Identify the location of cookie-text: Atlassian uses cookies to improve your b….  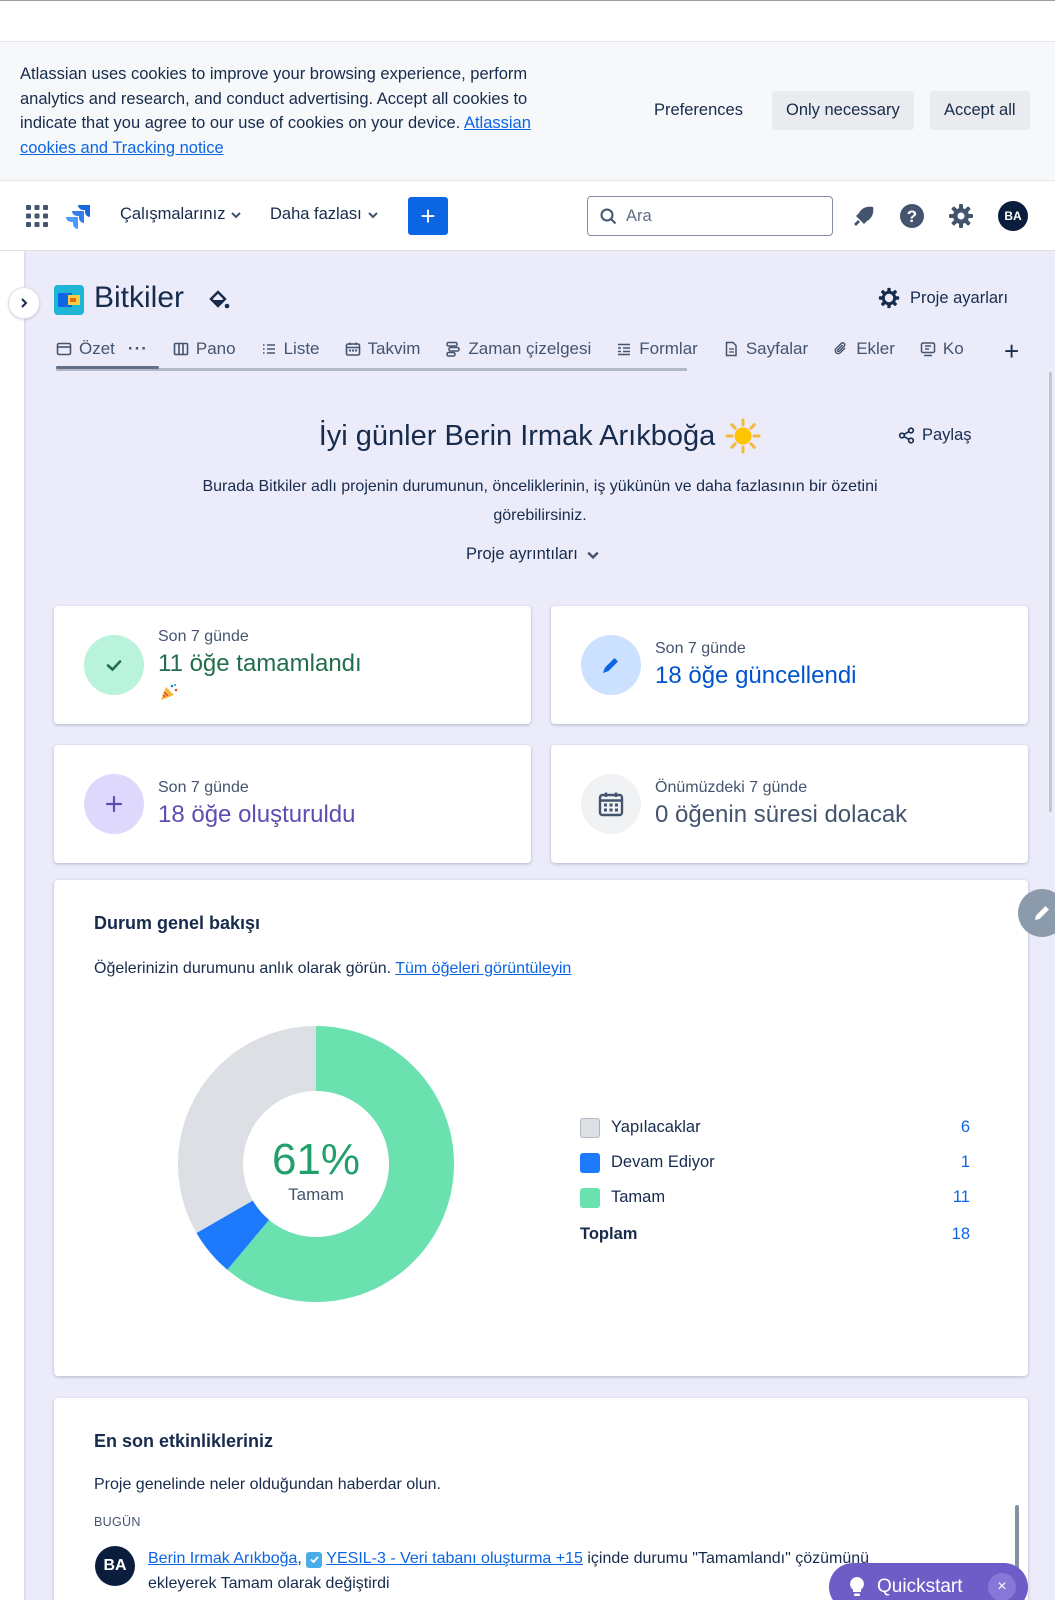
(275, 111).